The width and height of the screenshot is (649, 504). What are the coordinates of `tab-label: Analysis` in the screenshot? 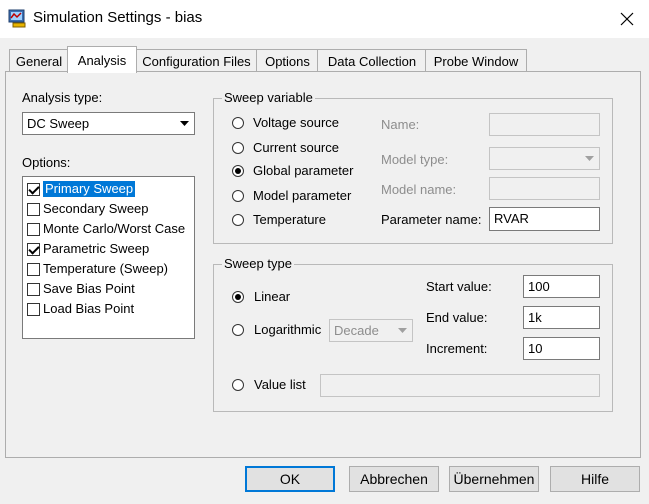 It's located at (102, 60).